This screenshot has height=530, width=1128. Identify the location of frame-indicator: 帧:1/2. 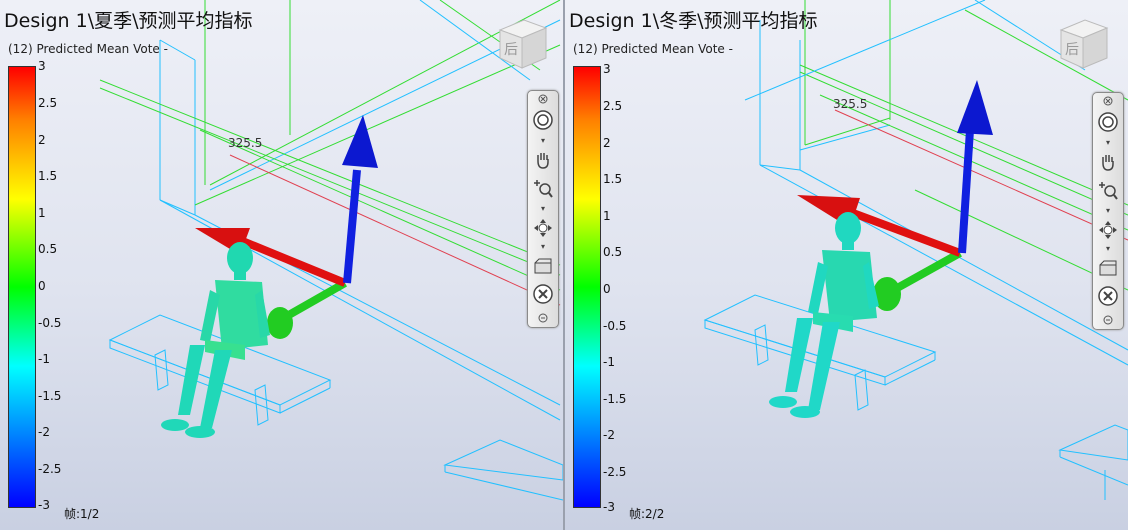
(82, 514).